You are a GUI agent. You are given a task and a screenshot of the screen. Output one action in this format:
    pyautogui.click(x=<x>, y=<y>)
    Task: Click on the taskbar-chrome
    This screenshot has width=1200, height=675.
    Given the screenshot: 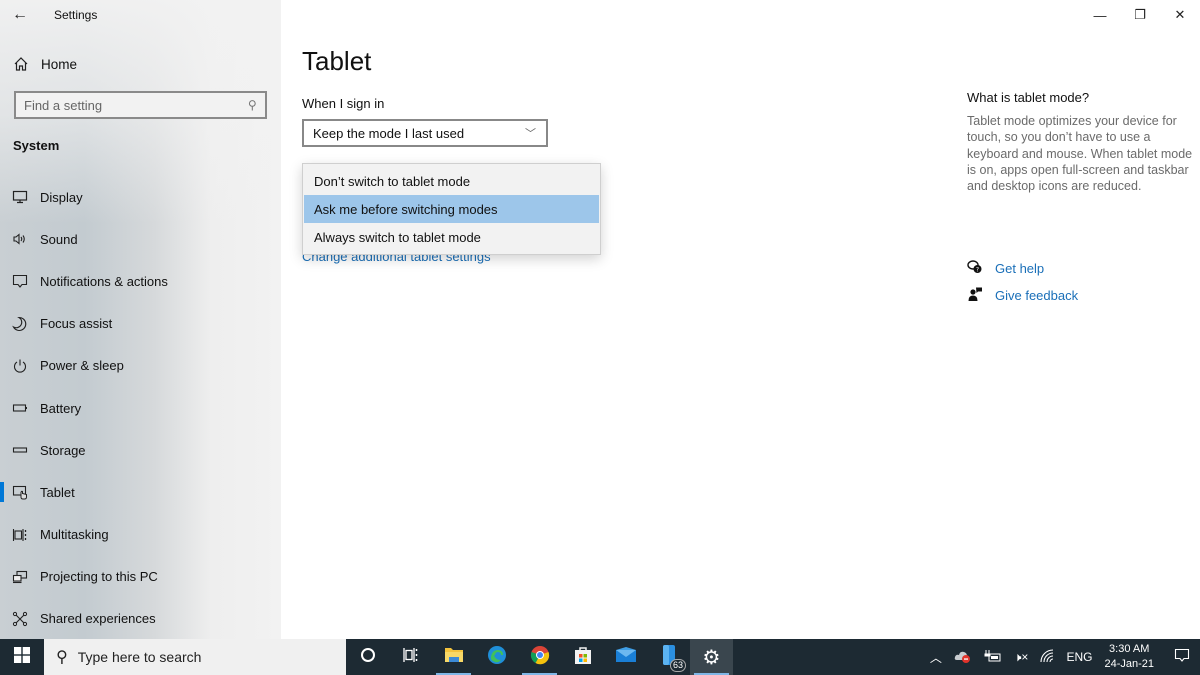 What is the action you would take?
    pyautogui.click(x=539, y=657)
    